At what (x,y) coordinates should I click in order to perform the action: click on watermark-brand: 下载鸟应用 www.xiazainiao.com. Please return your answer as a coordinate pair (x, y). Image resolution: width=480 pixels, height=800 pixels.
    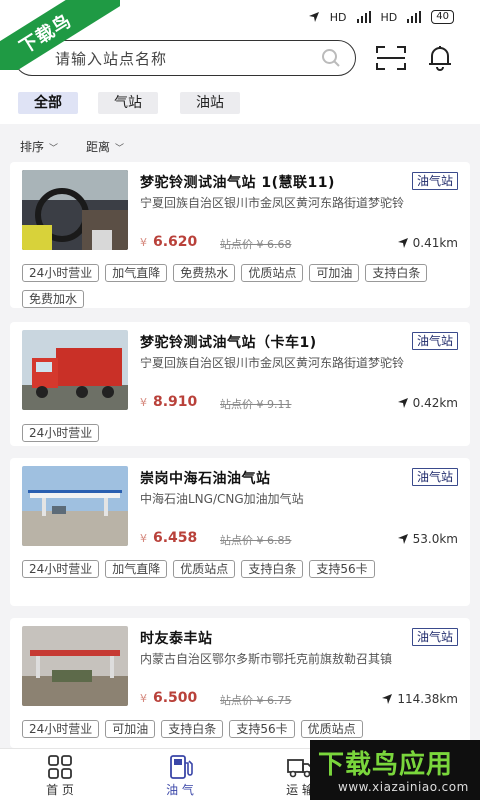
    Looking at the image, I should click on (395, 770).